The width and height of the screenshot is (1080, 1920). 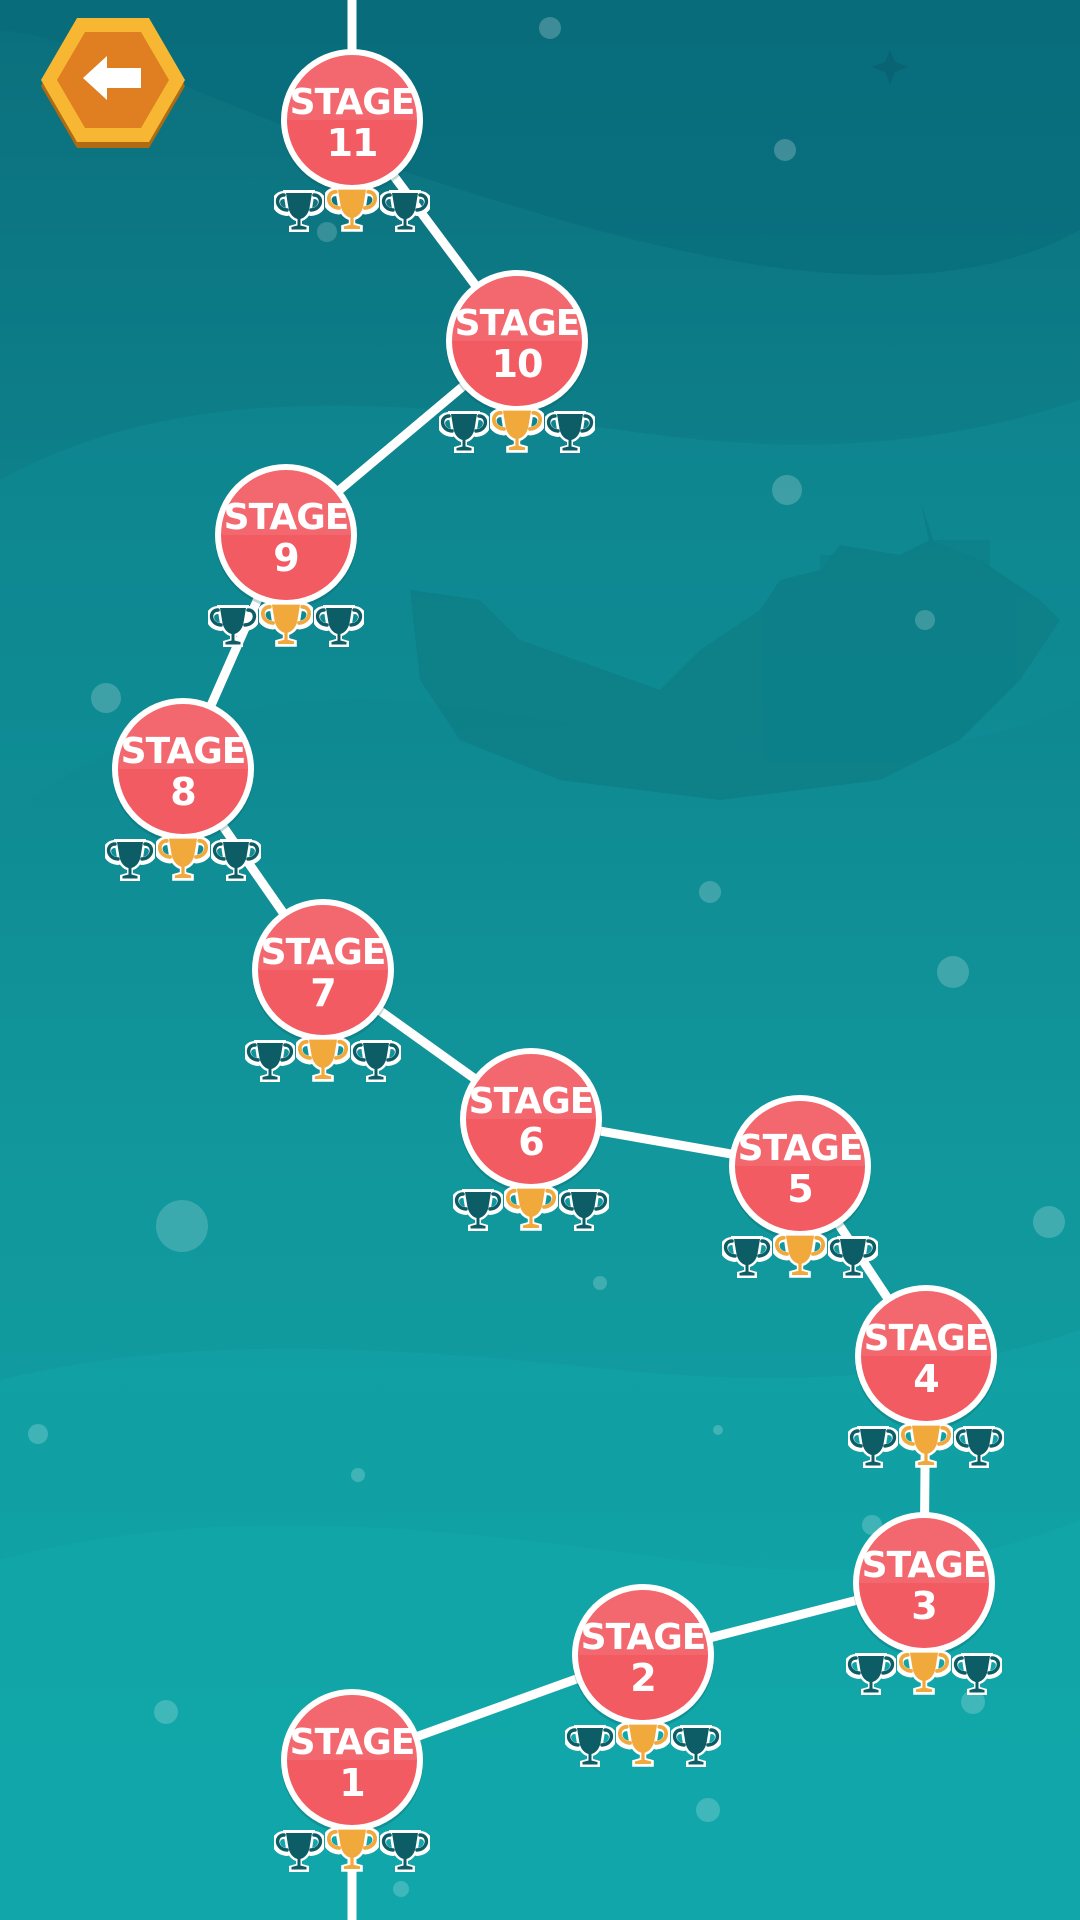 I want to click on stage-node-9: STAGE9, so click(x=286, y=555).